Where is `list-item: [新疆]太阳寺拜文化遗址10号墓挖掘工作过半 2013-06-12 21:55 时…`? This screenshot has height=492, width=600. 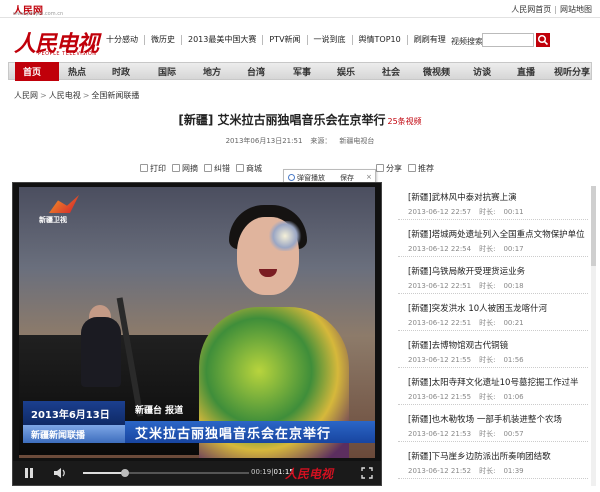
list-item: [新疆]太阳寺拜文化遗址10号墓挖掘工作过半 2013-06-12 21:55 时… is located at coordinates (493, 388).